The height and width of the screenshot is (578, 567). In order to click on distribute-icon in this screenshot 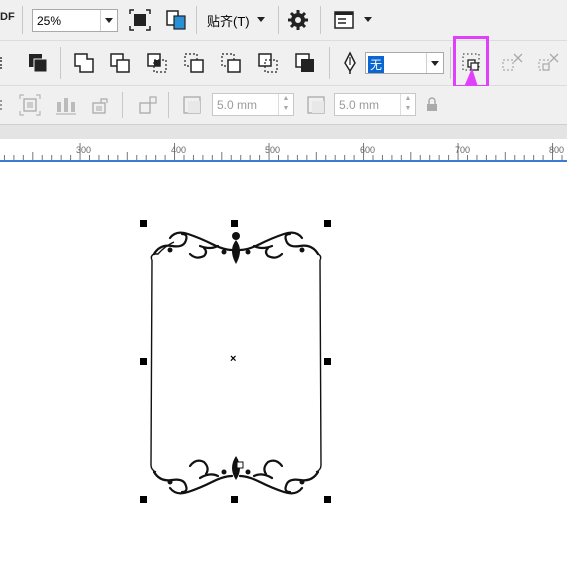, I will do `click(66, 106)`.